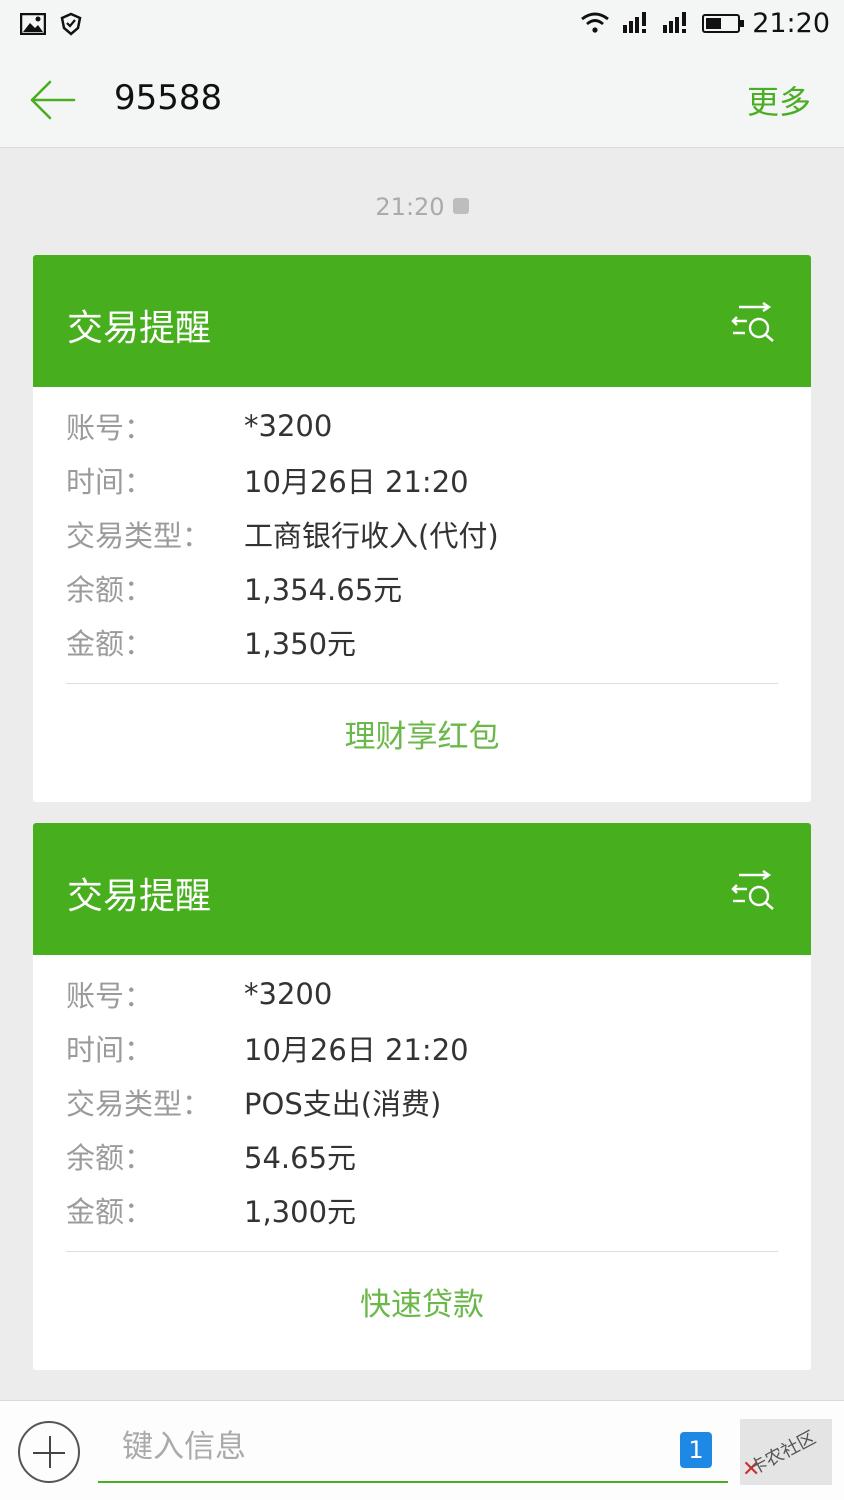  Describe the element at coordinates (33, 25) in the screenshot. I see `image-icon` at that location.